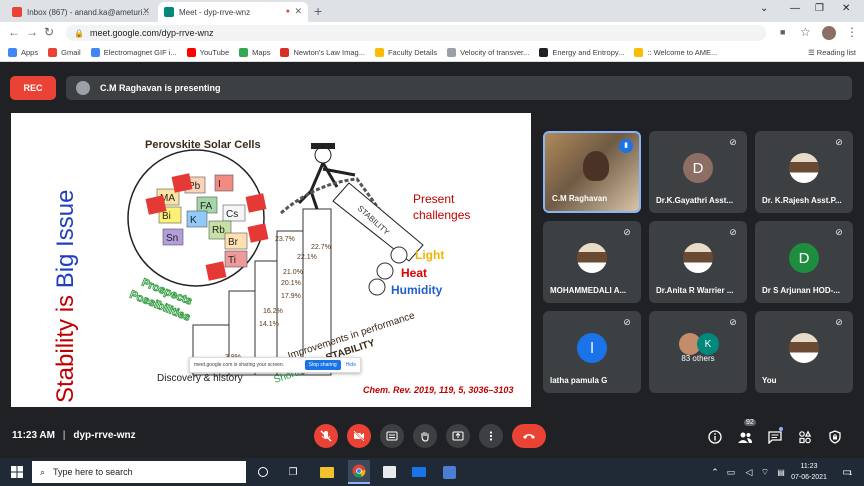 The width and height of the screenshot is (864, 486). What do you see at coordinates (592, 352) in the screenshot?
I see `participant-tile: ⊘ l latha pamula G` at bounding box center [592, 352].